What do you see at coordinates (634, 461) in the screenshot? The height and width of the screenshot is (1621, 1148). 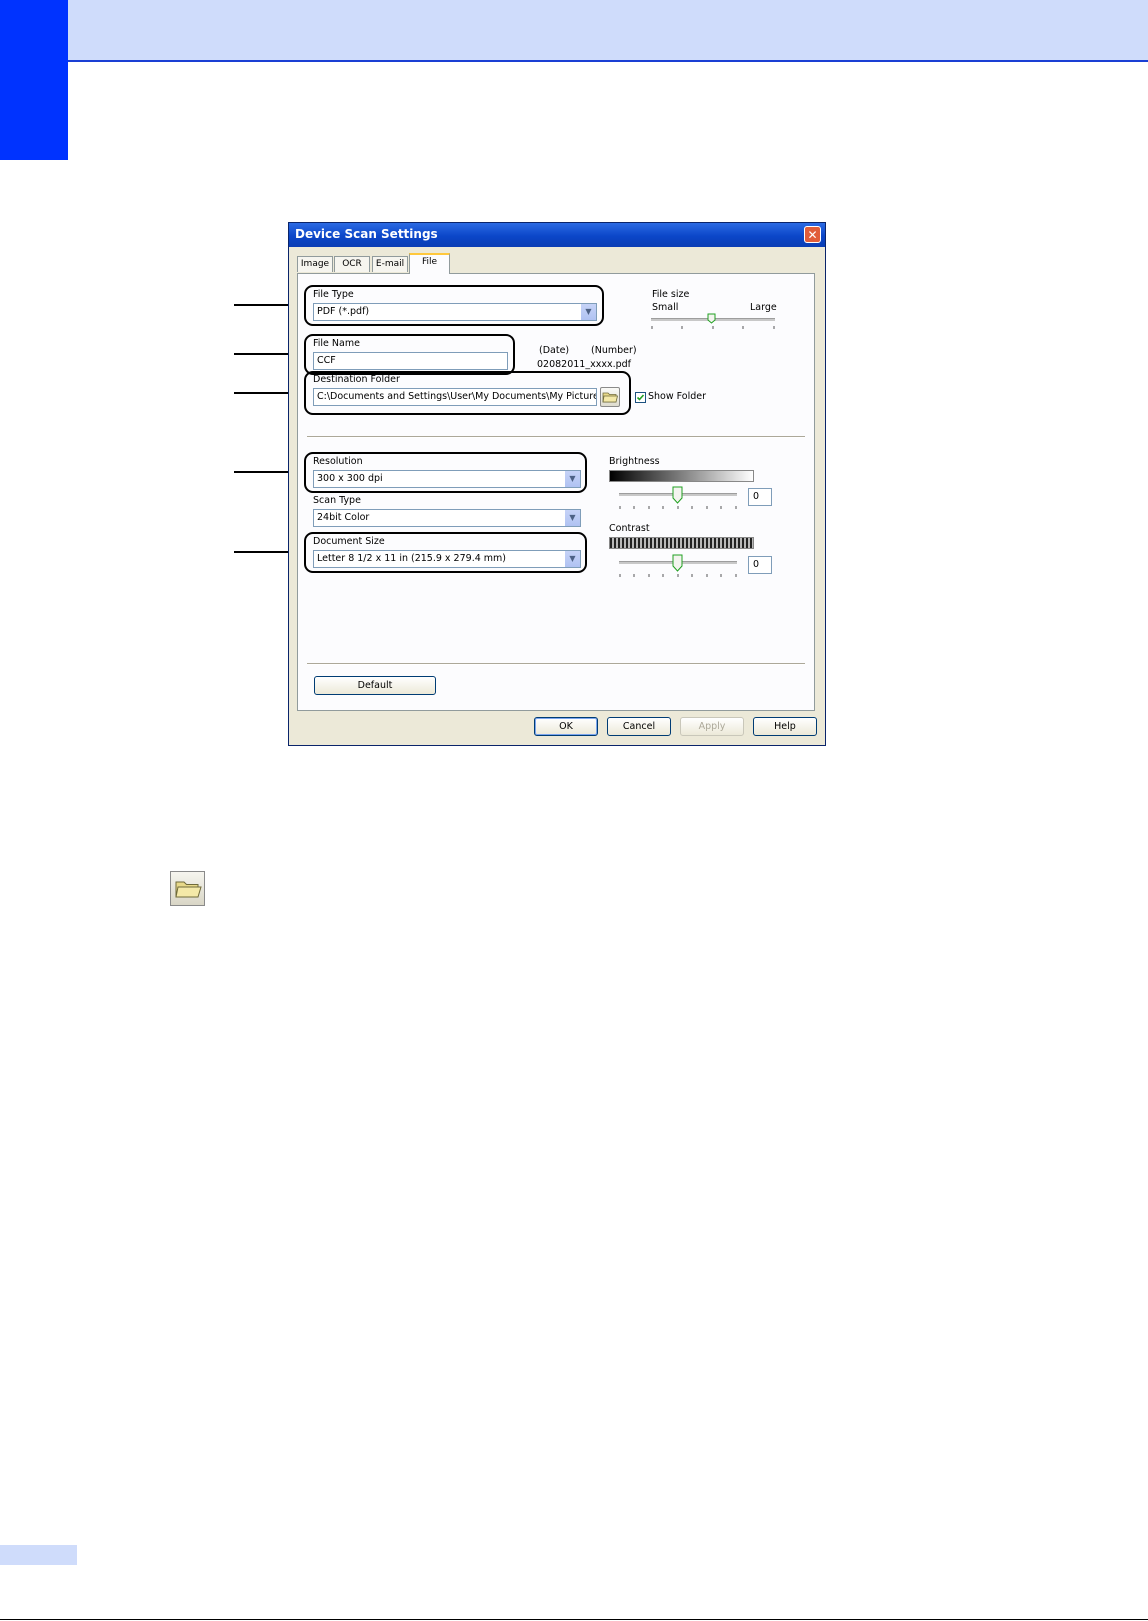 I see `brightness-label: Brightness` at bounding box center [634, 461].